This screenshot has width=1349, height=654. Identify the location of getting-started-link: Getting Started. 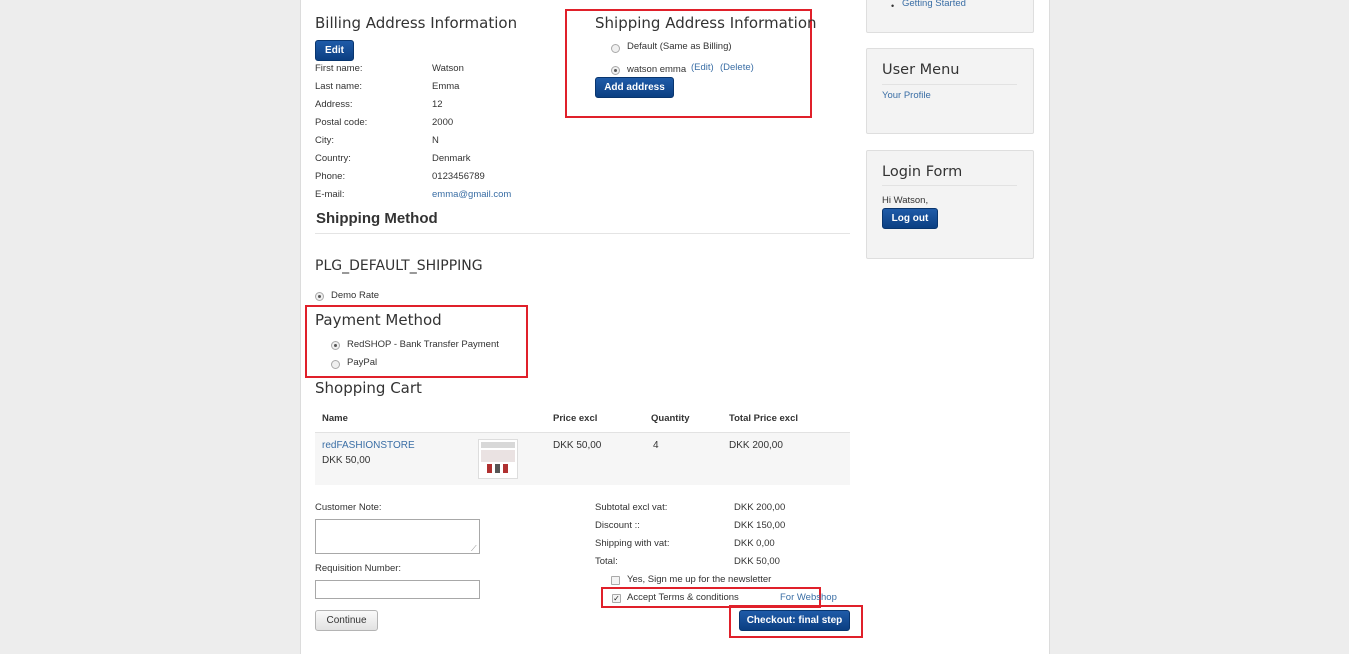
(934, 4).